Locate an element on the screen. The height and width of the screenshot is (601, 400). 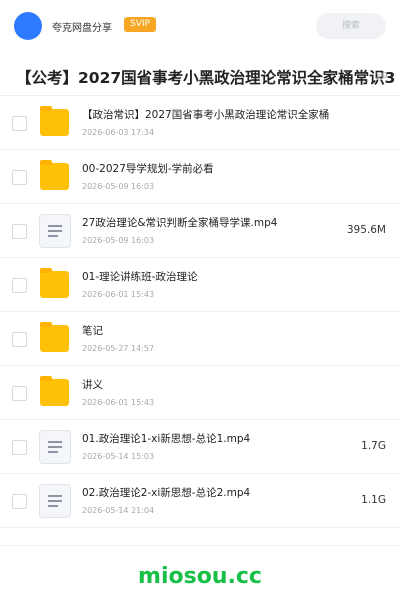
file-name: 【政治常识】2027国省事考小黑政治理论常识全家桶 is located at coordinates (206, 115).